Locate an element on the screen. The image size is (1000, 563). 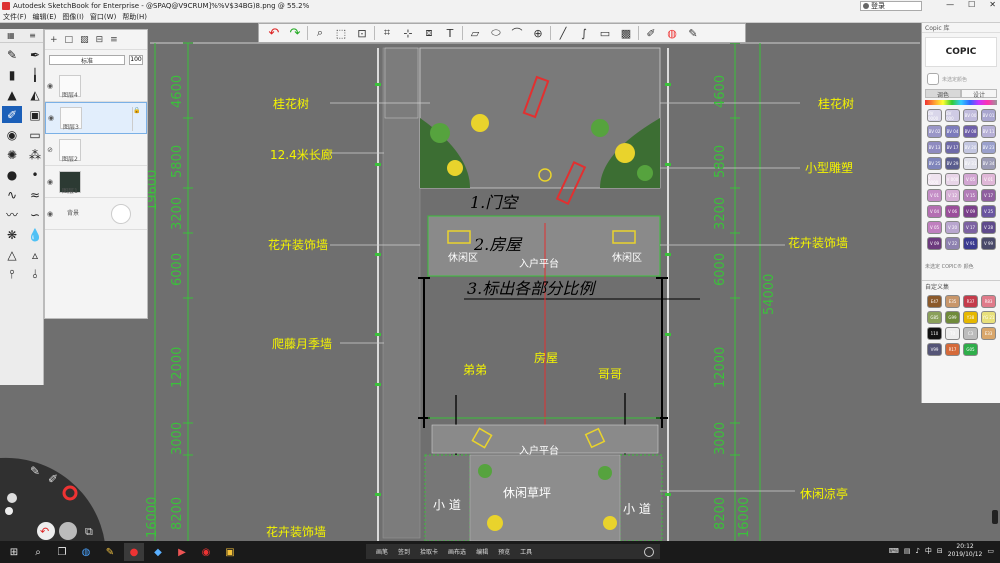
copic-swatch: BV 34 is located at coordinates (988, 163).